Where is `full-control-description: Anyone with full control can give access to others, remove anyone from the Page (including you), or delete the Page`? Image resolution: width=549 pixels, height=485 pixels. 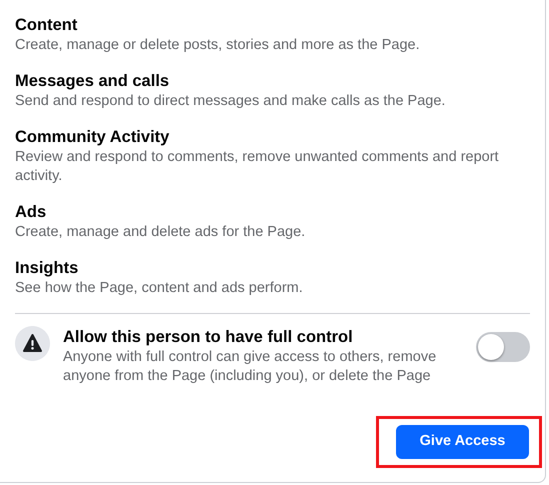
full-control-description: Anyone with full control can give access to others, remove anyone from the Page (including you), or delete the Page is located at coordinates (250, 367).